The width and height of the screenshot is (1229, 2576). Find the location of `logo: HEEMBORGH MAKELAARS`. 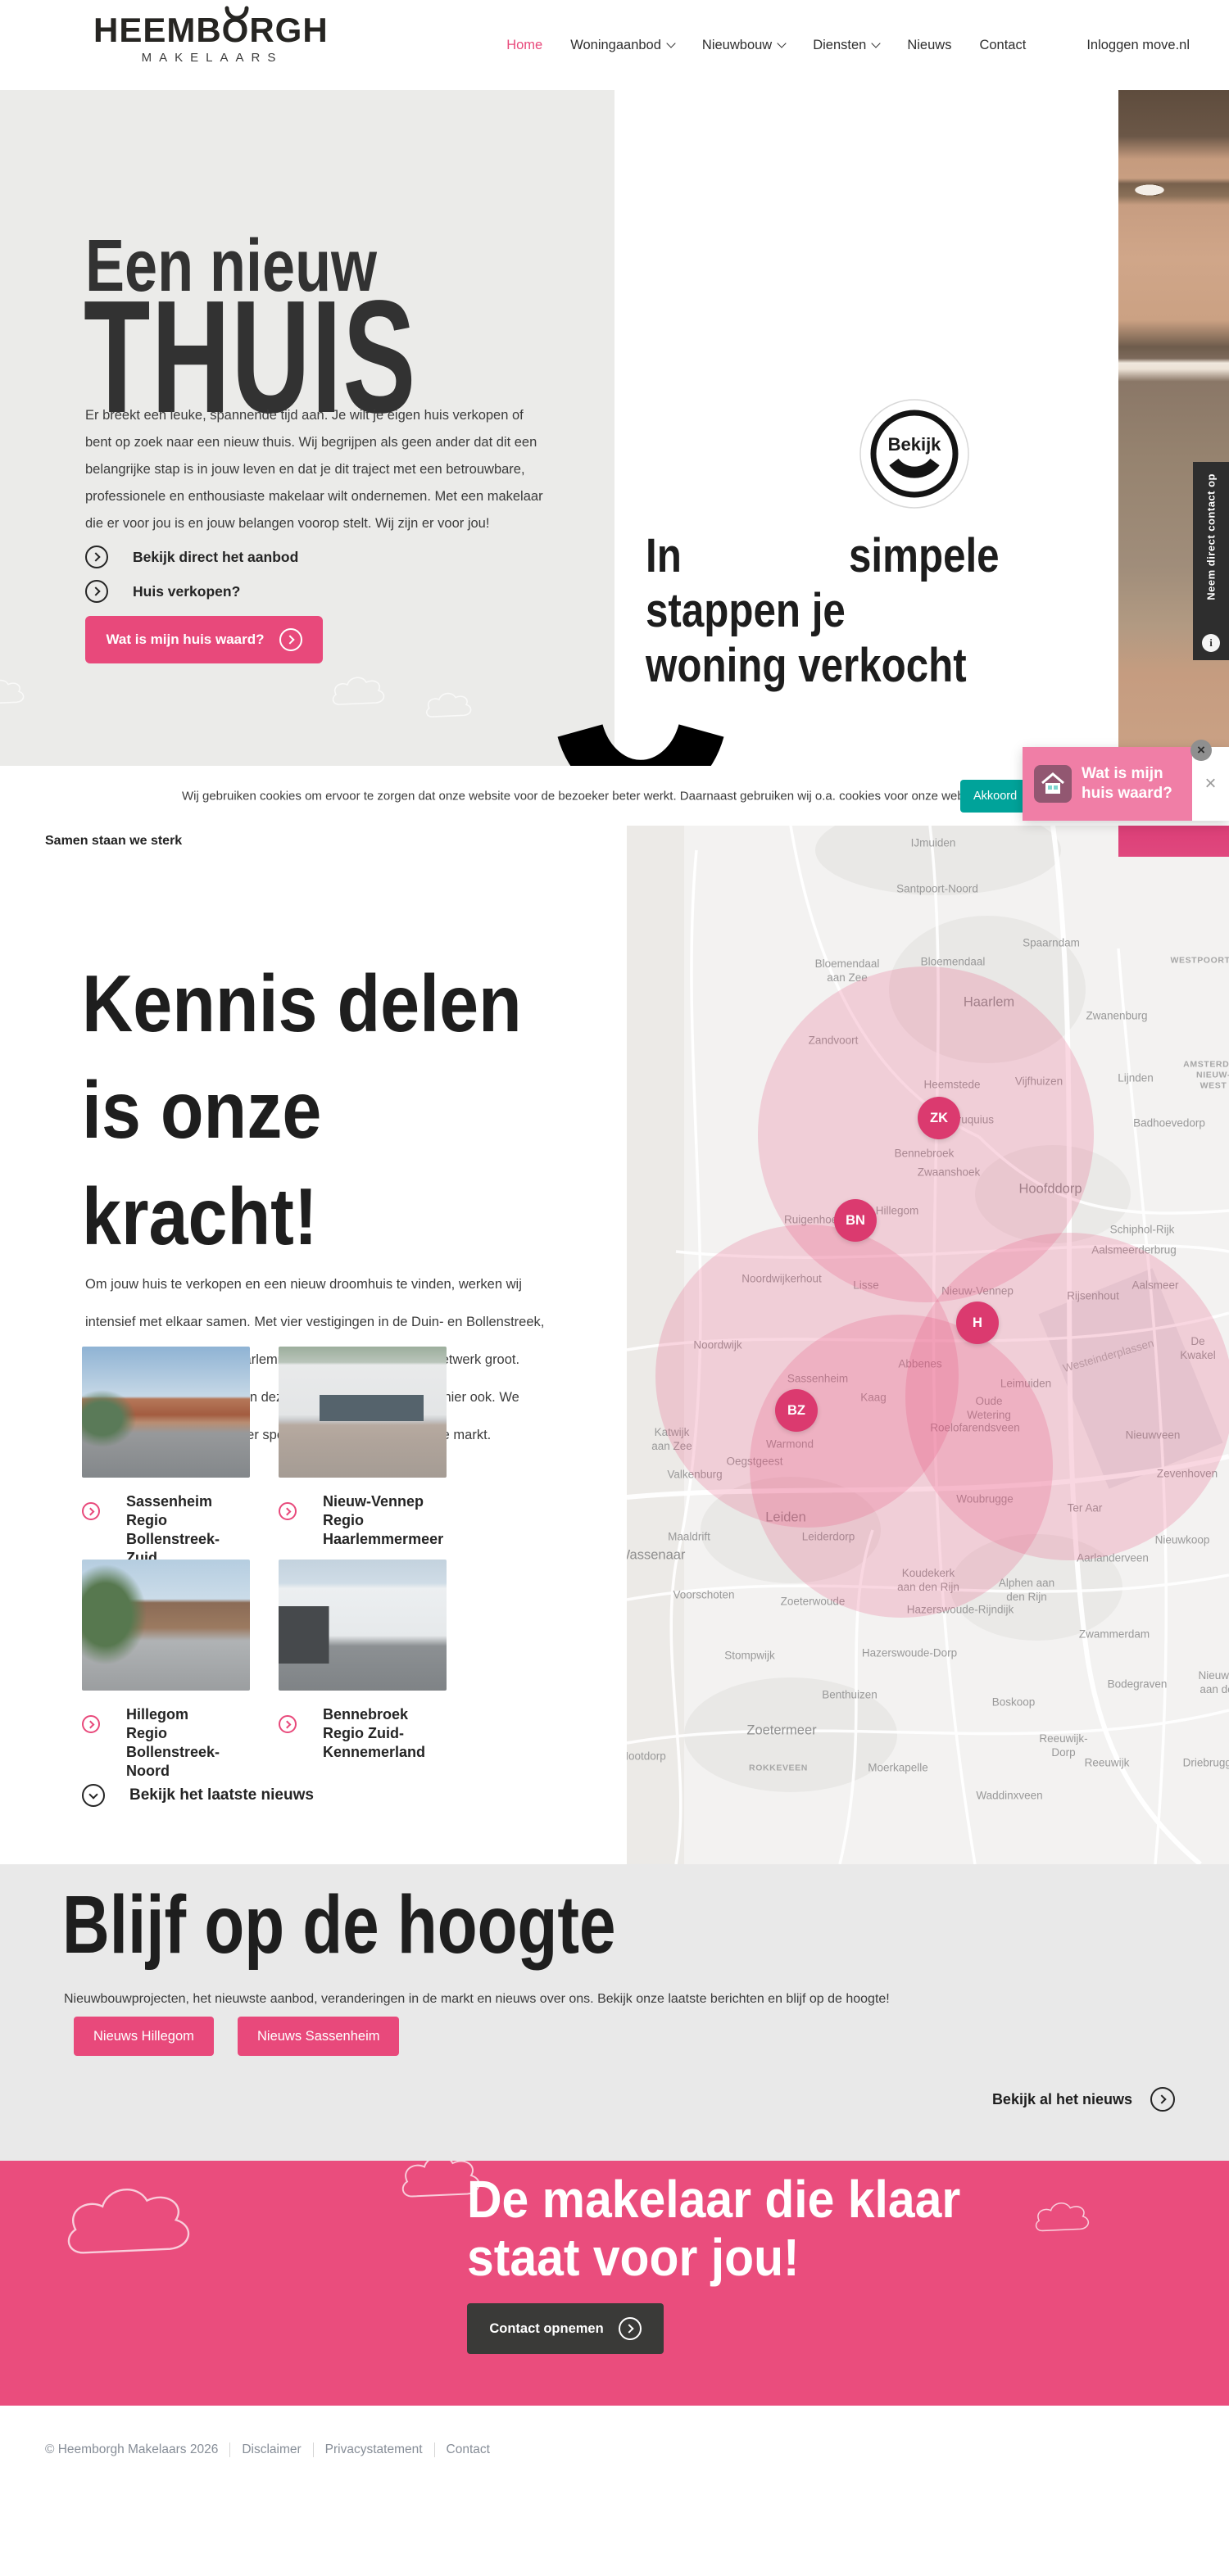

logo: HEEMBORGH MAKELAARS is located at coordinates (212, 35).